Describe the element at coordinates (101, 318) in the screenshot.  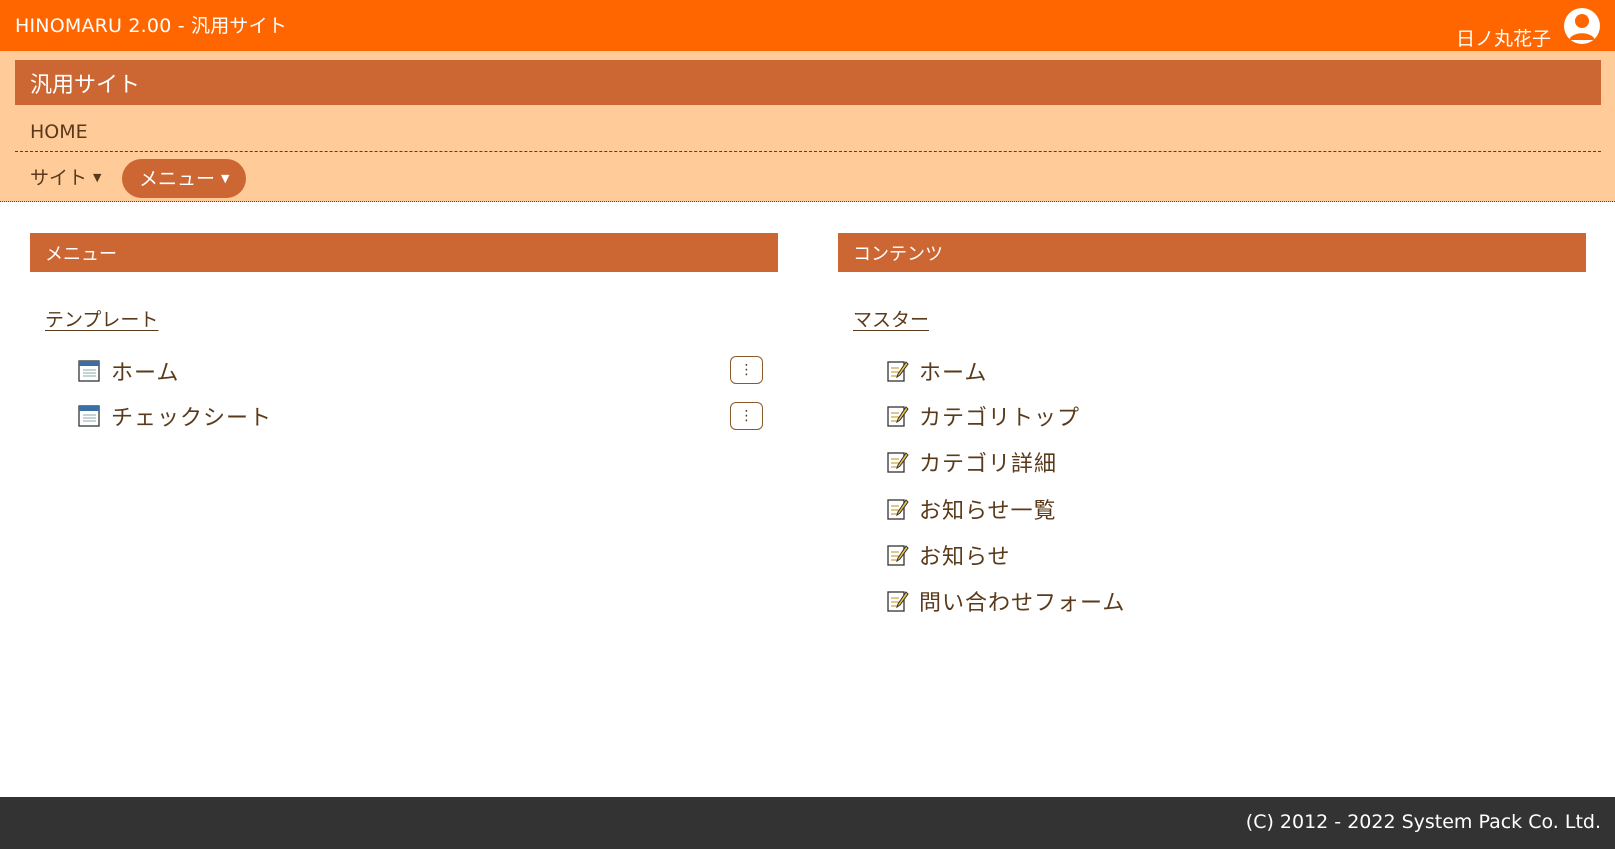
I see `template-group-link: テンプレート` at that location.